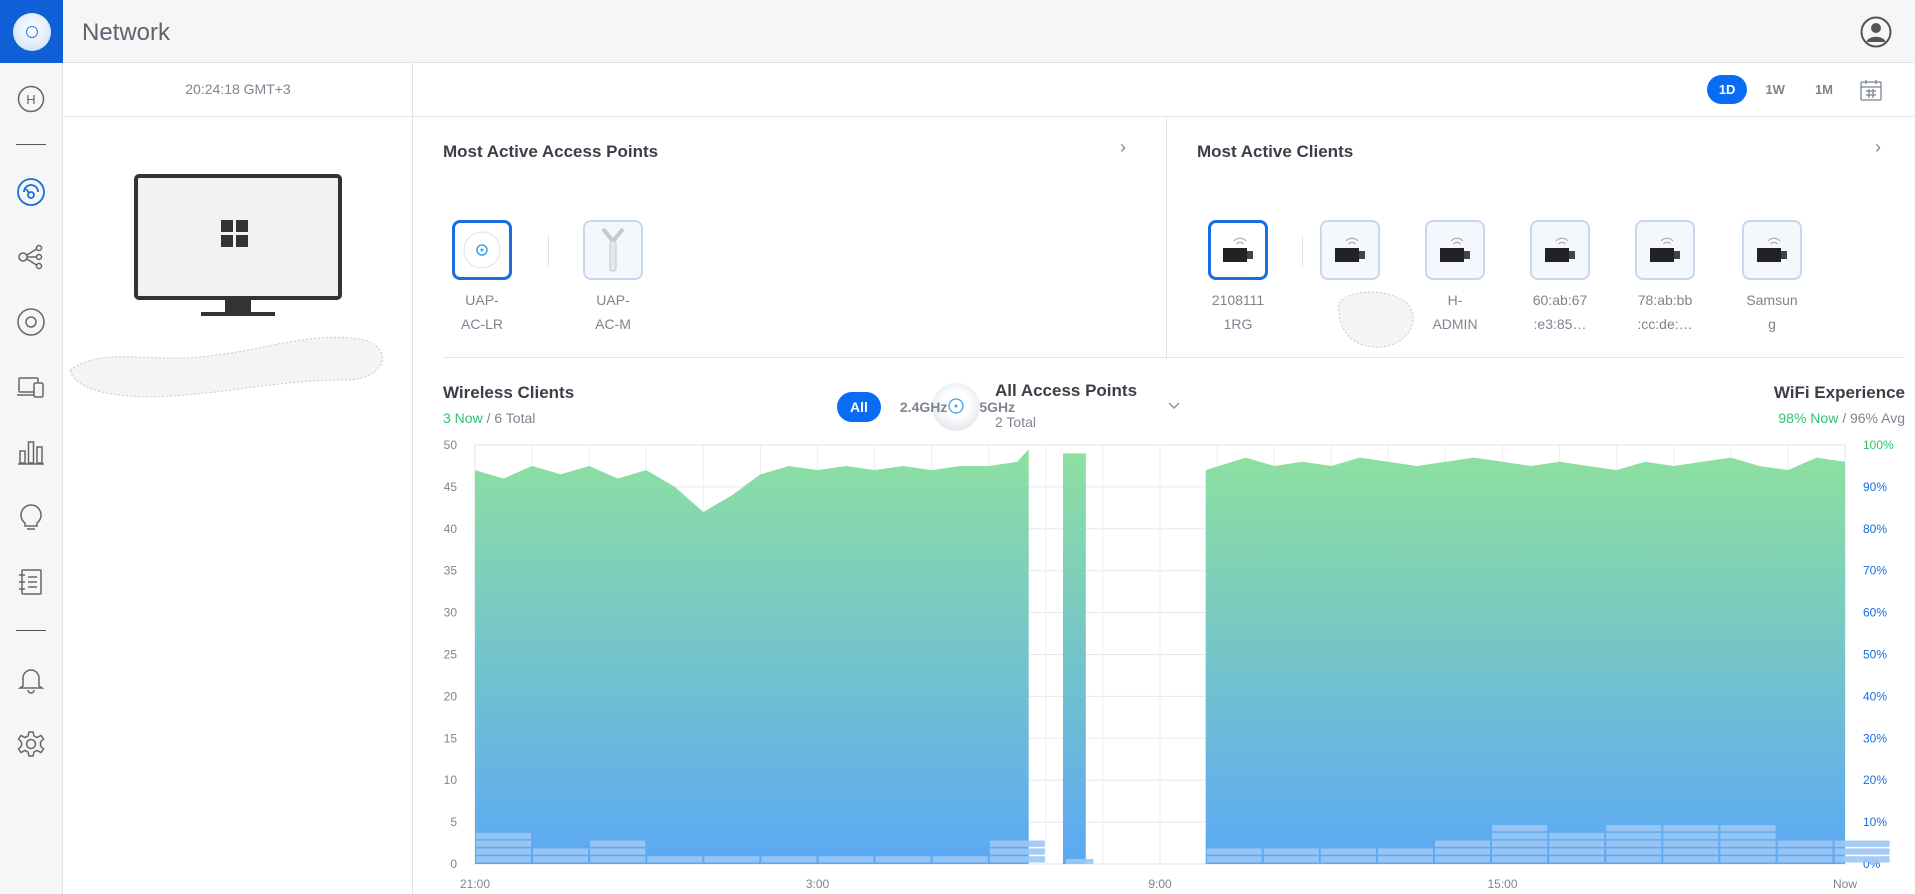  What do you see at coordinates (1875, 696) in the screenshot?
I see `y2-tick-label: 40%` at bounding box center [1875, 696].